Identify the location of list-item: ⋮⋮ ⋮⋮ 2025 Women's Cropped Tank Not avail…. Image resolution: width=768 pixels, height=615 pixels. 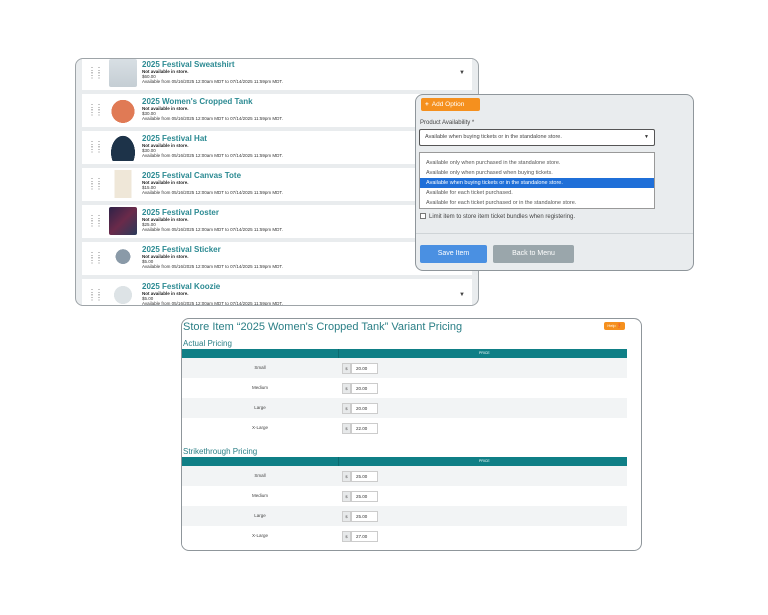
(277, 110).